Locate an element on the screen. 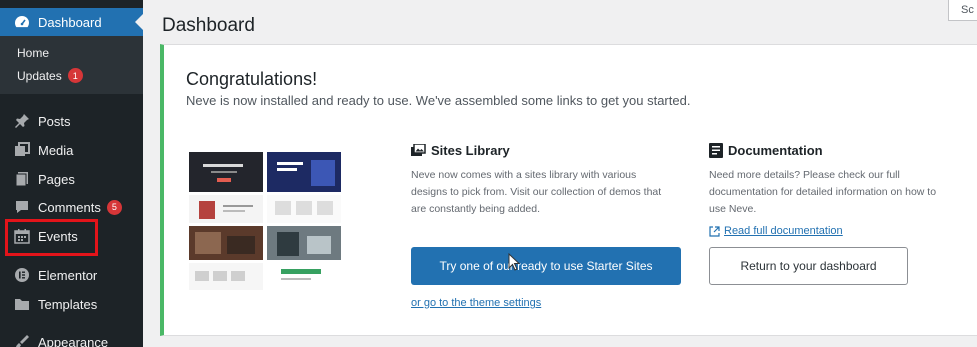  screen-options-button: Sc is located at coordinates (962, 10).